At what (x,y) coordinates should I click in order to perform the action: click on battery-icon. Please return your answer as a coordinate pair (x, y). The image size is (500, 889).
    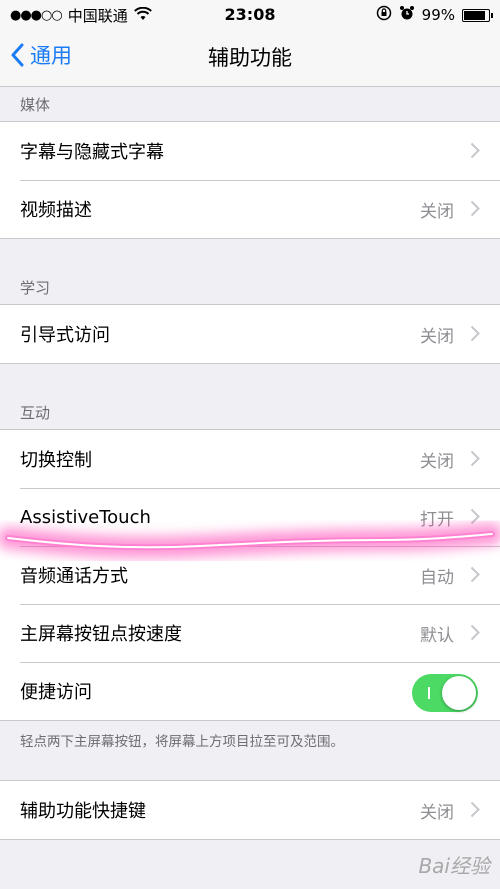
    Looking at the image, I should click on (477, 15).